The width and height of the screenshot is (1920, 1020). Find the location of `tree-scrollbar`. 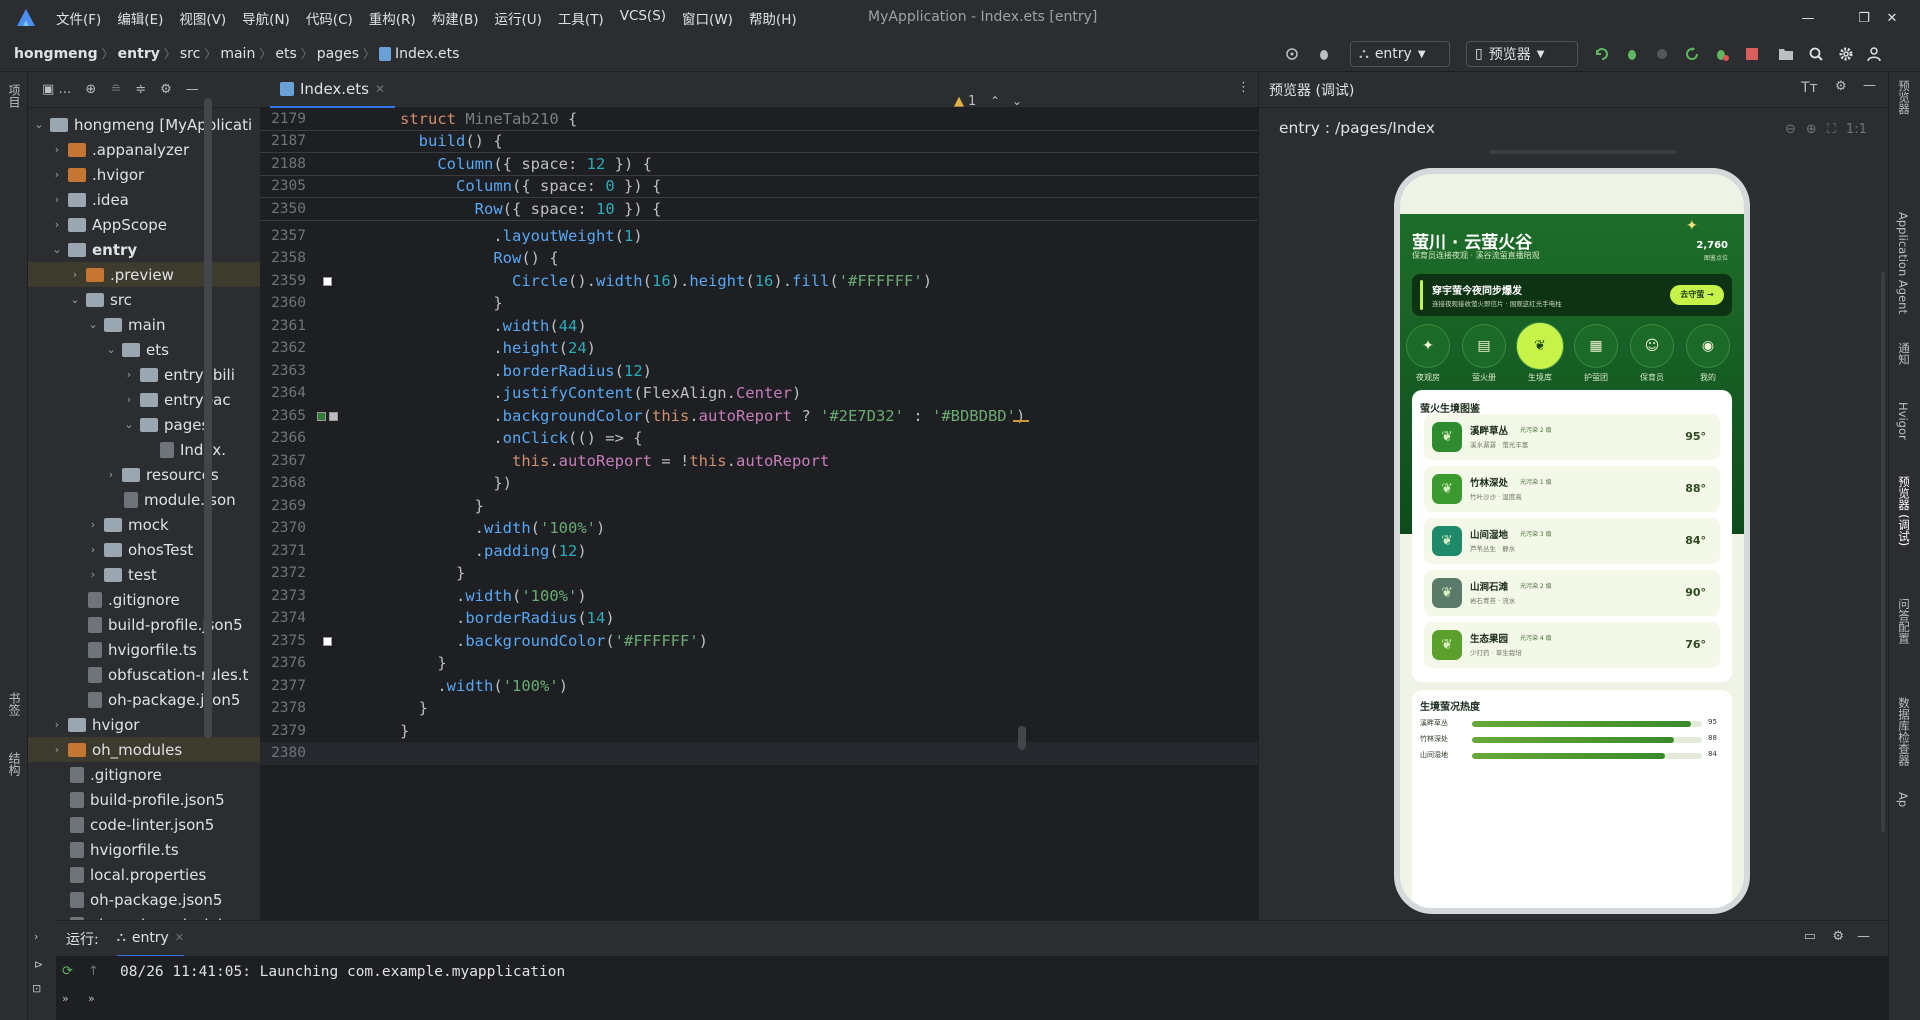

tree-scrollbar is located at coordinates (208, 418).